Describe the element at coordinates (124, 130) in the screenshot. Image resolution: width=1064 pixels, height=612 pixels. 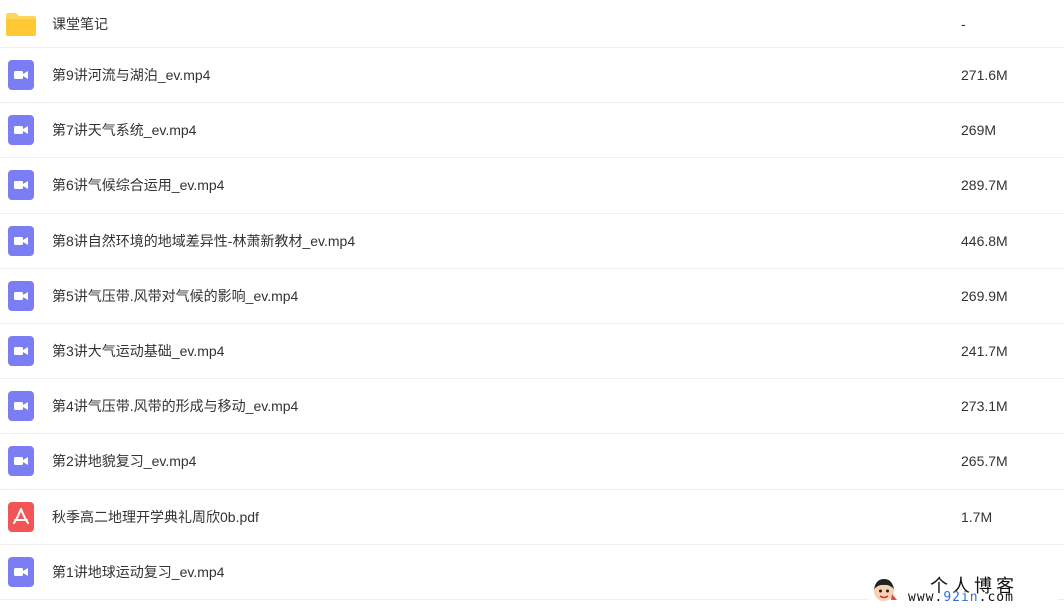
I see `file-name: 第7讲天气系统_ev.mp4` at that location.